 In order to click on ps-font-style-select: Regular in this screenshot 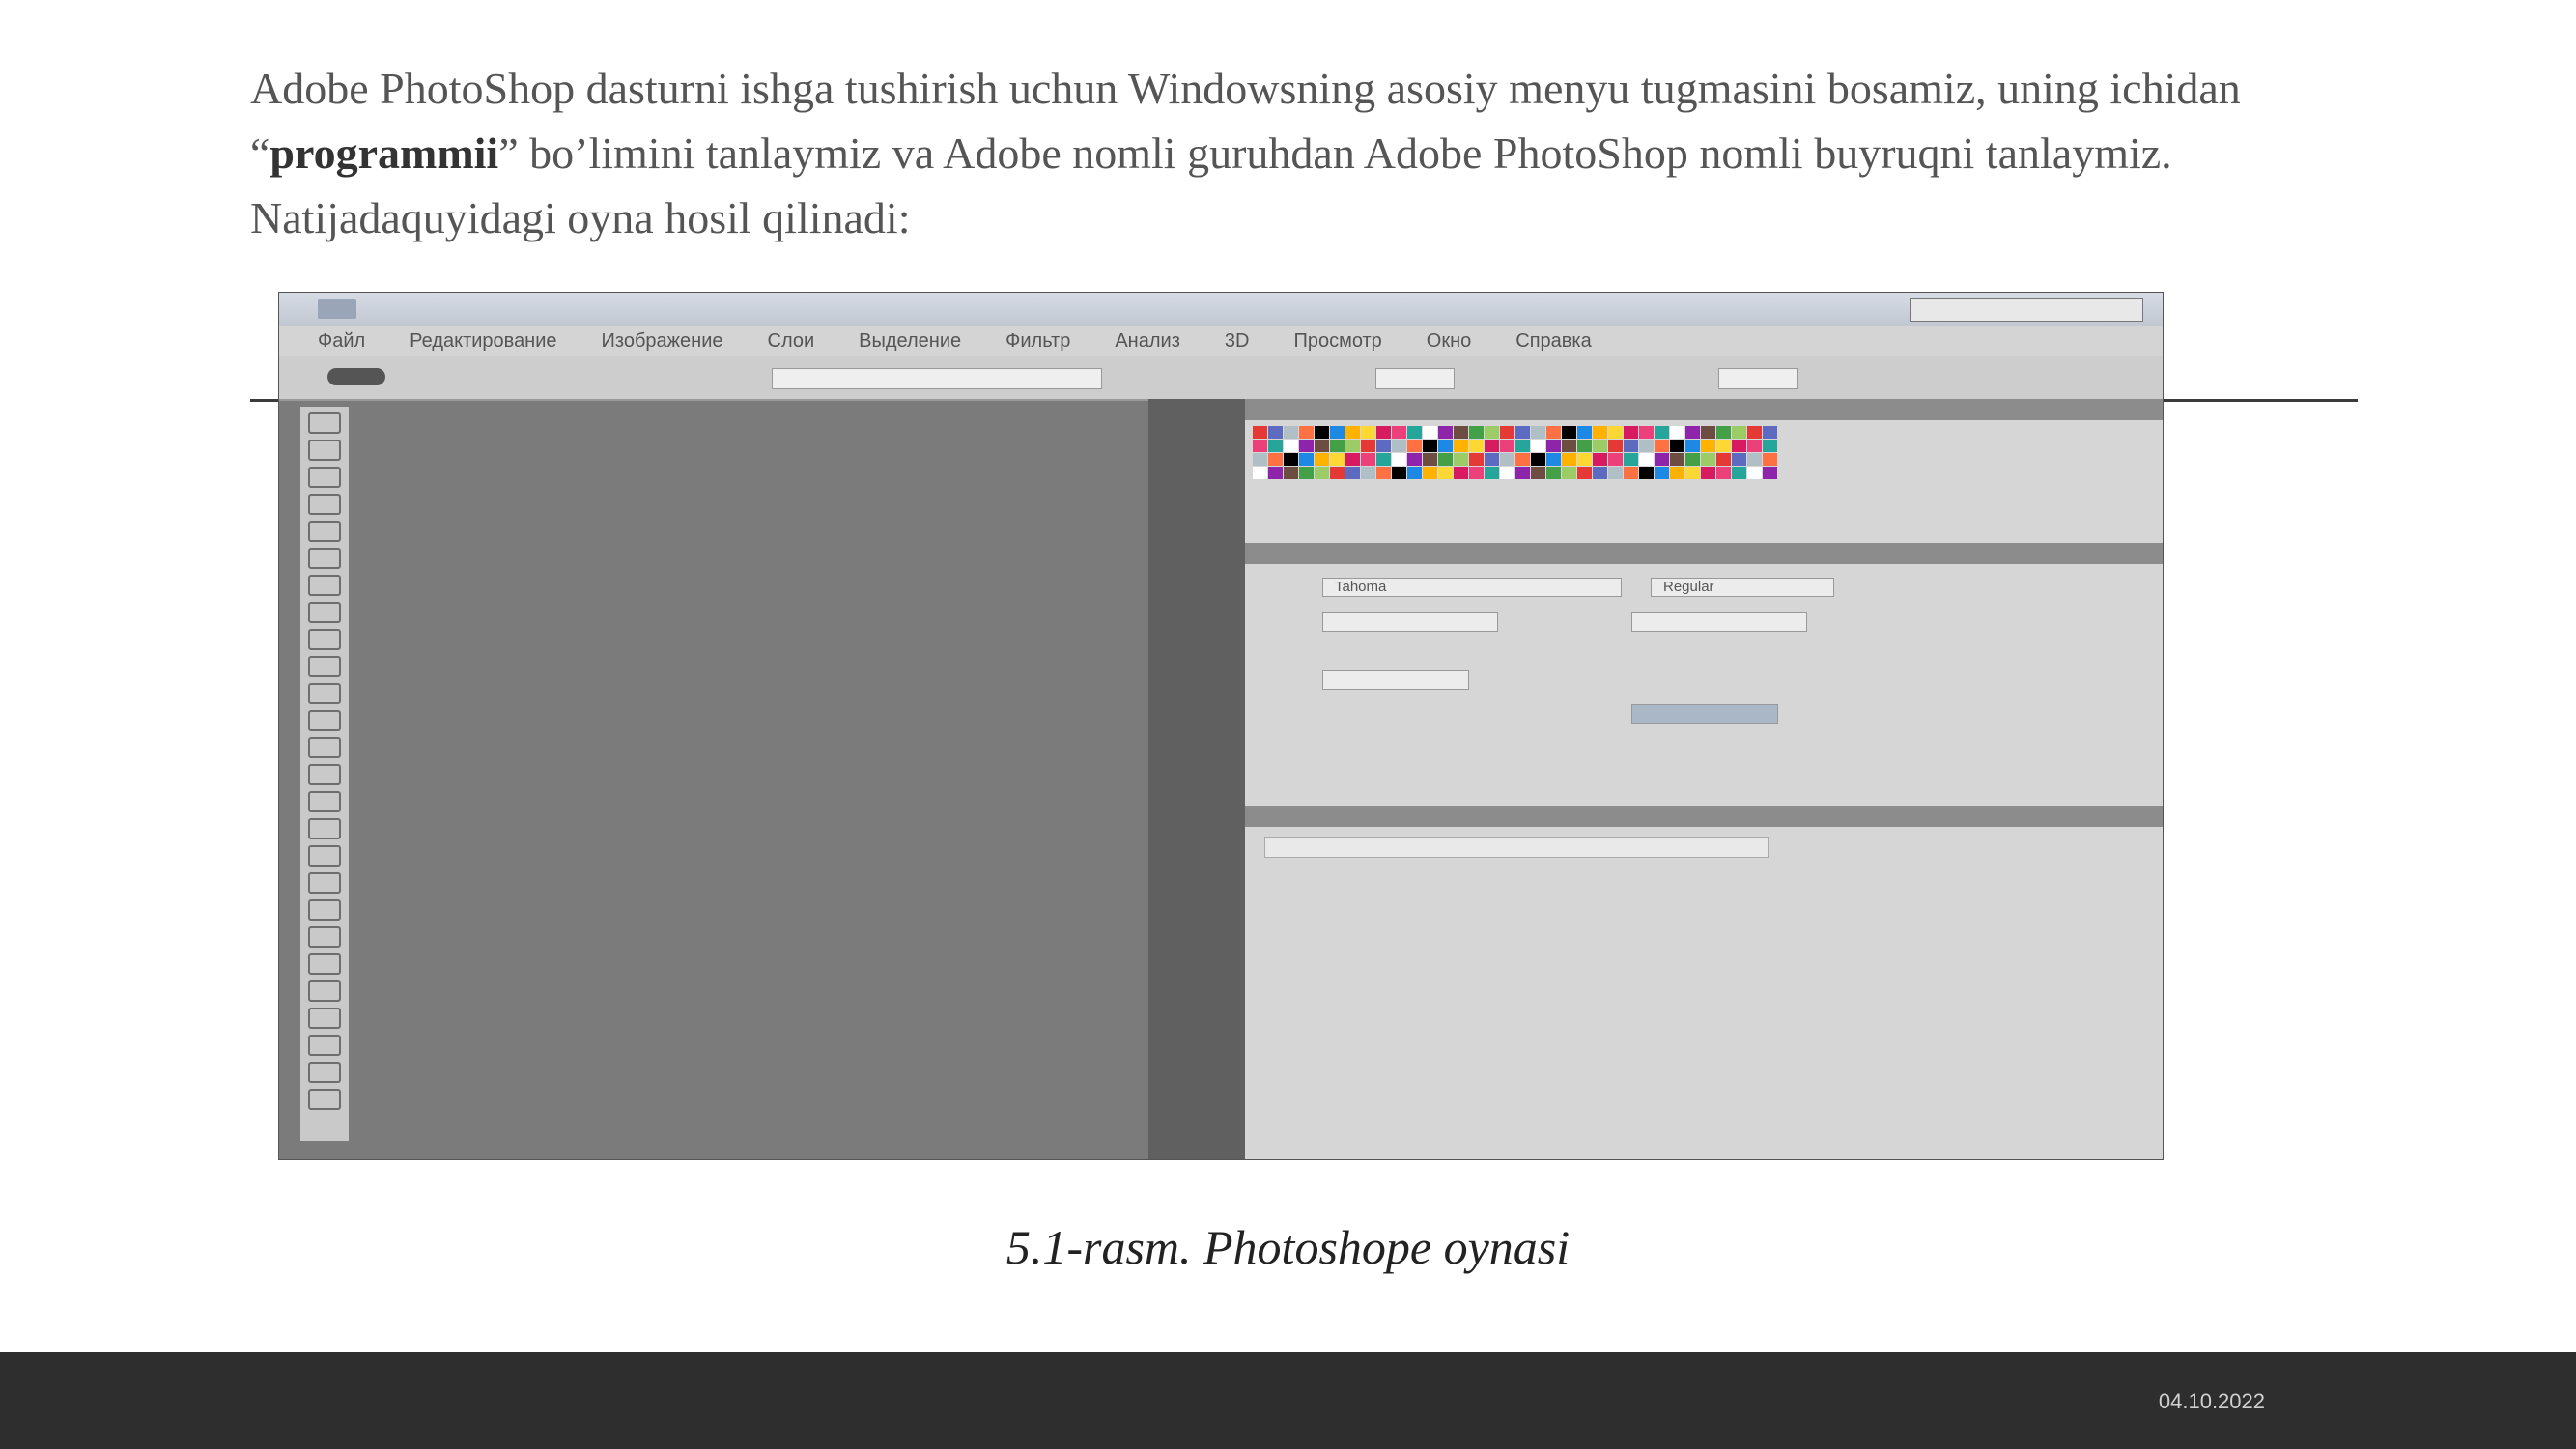, I will do `click(1742, 587)`.